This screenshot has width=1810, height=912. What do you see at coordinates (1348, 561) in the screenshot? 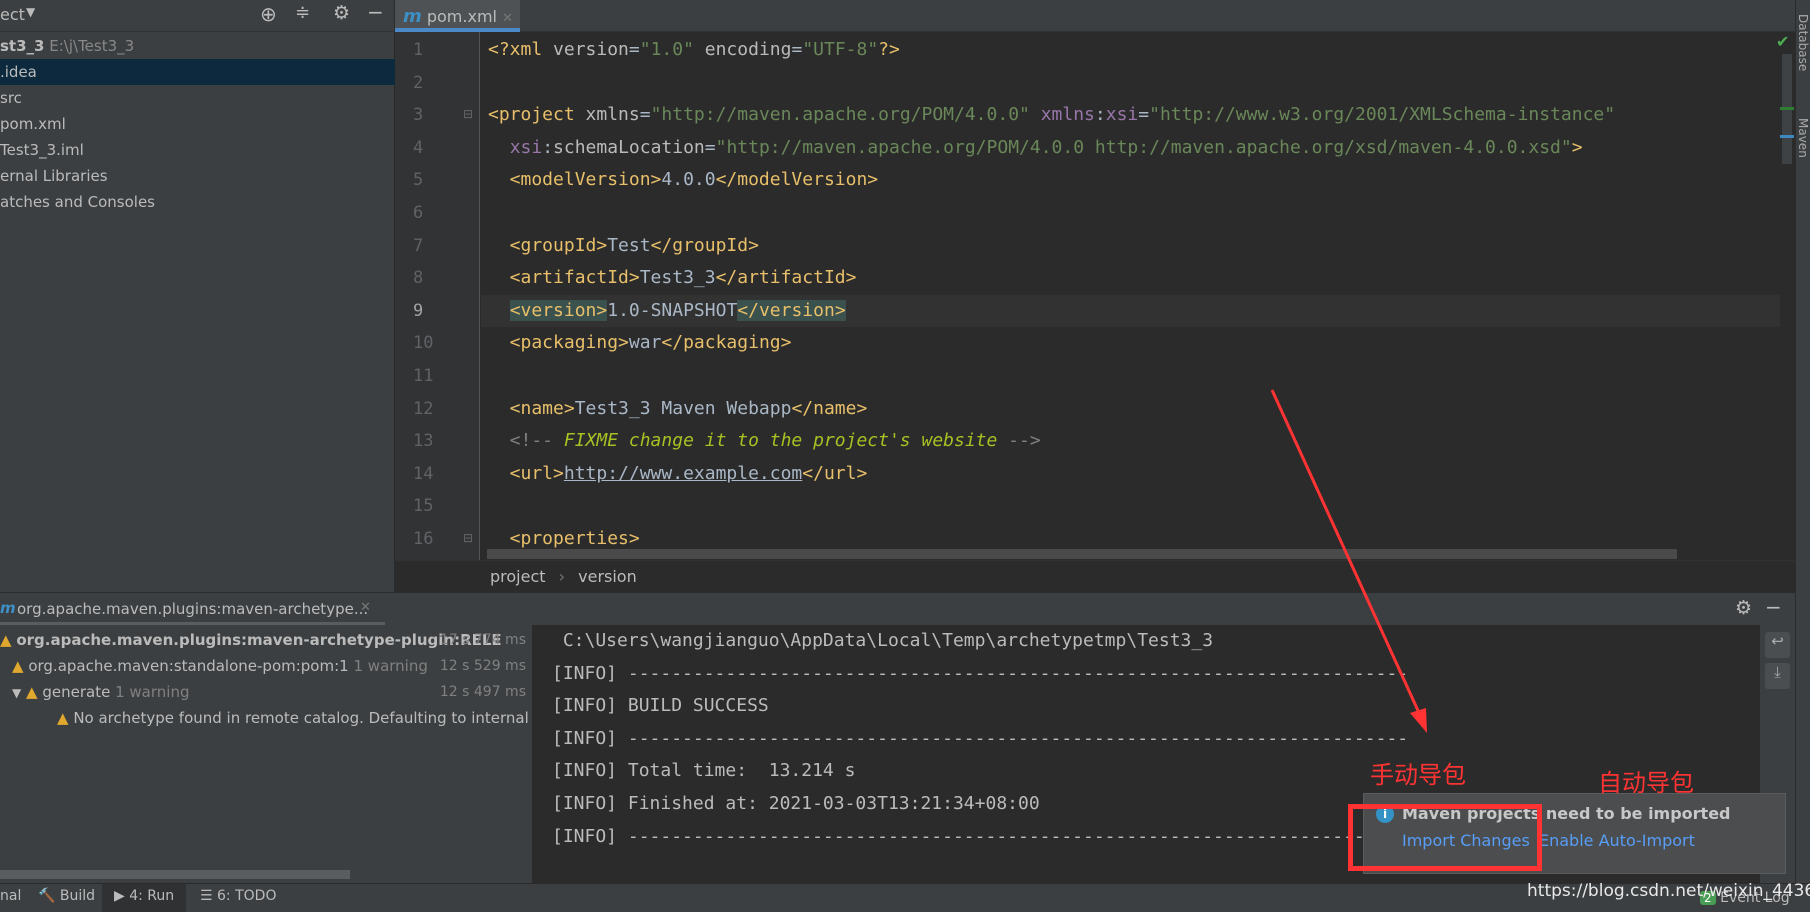
I see `annotation-arrow` at bounding box center [1348, 561].